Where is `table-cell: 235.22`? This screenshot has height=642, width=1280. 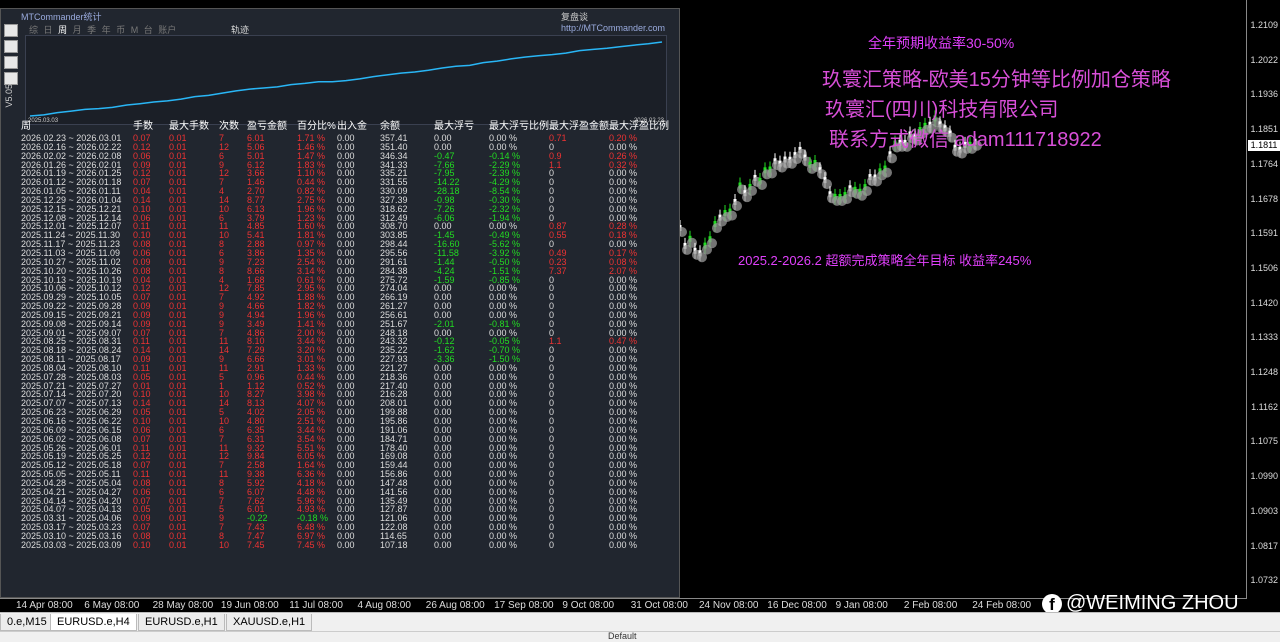 table-cell: 235.22 is located at coordinates (394, 351).